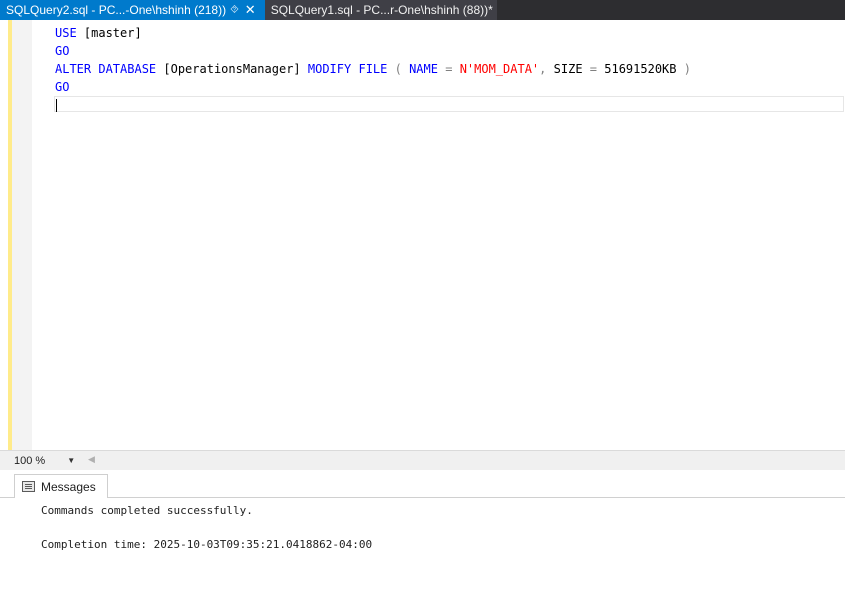  Describe the element at coordinates (30, 460) in the screenshot. I see `zoom-value: 100 %` at that location.